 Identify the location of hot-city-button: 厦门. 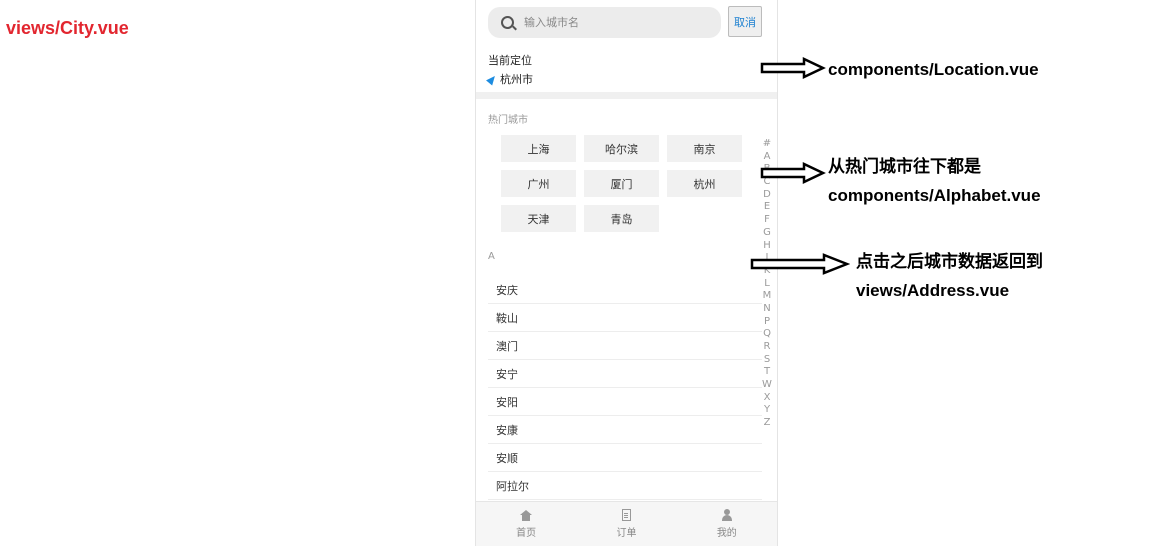
(621, 183).